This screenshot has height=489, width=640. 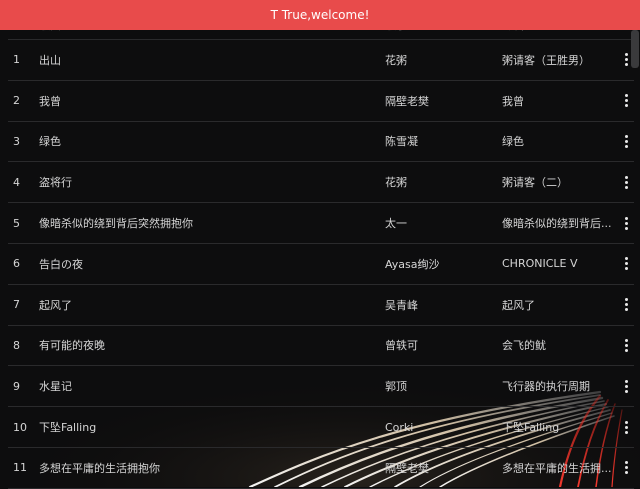 I want to click on row-index: 5, so click(x=16, y=223).